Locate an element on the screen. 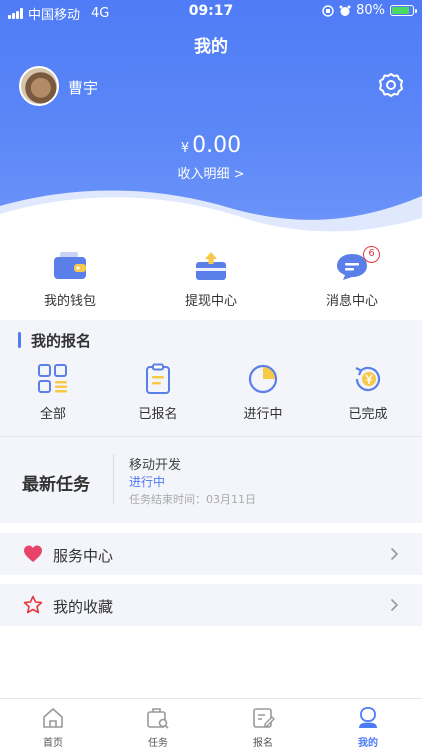  section-title: 我的报名 is located at coordinates (54, 340).